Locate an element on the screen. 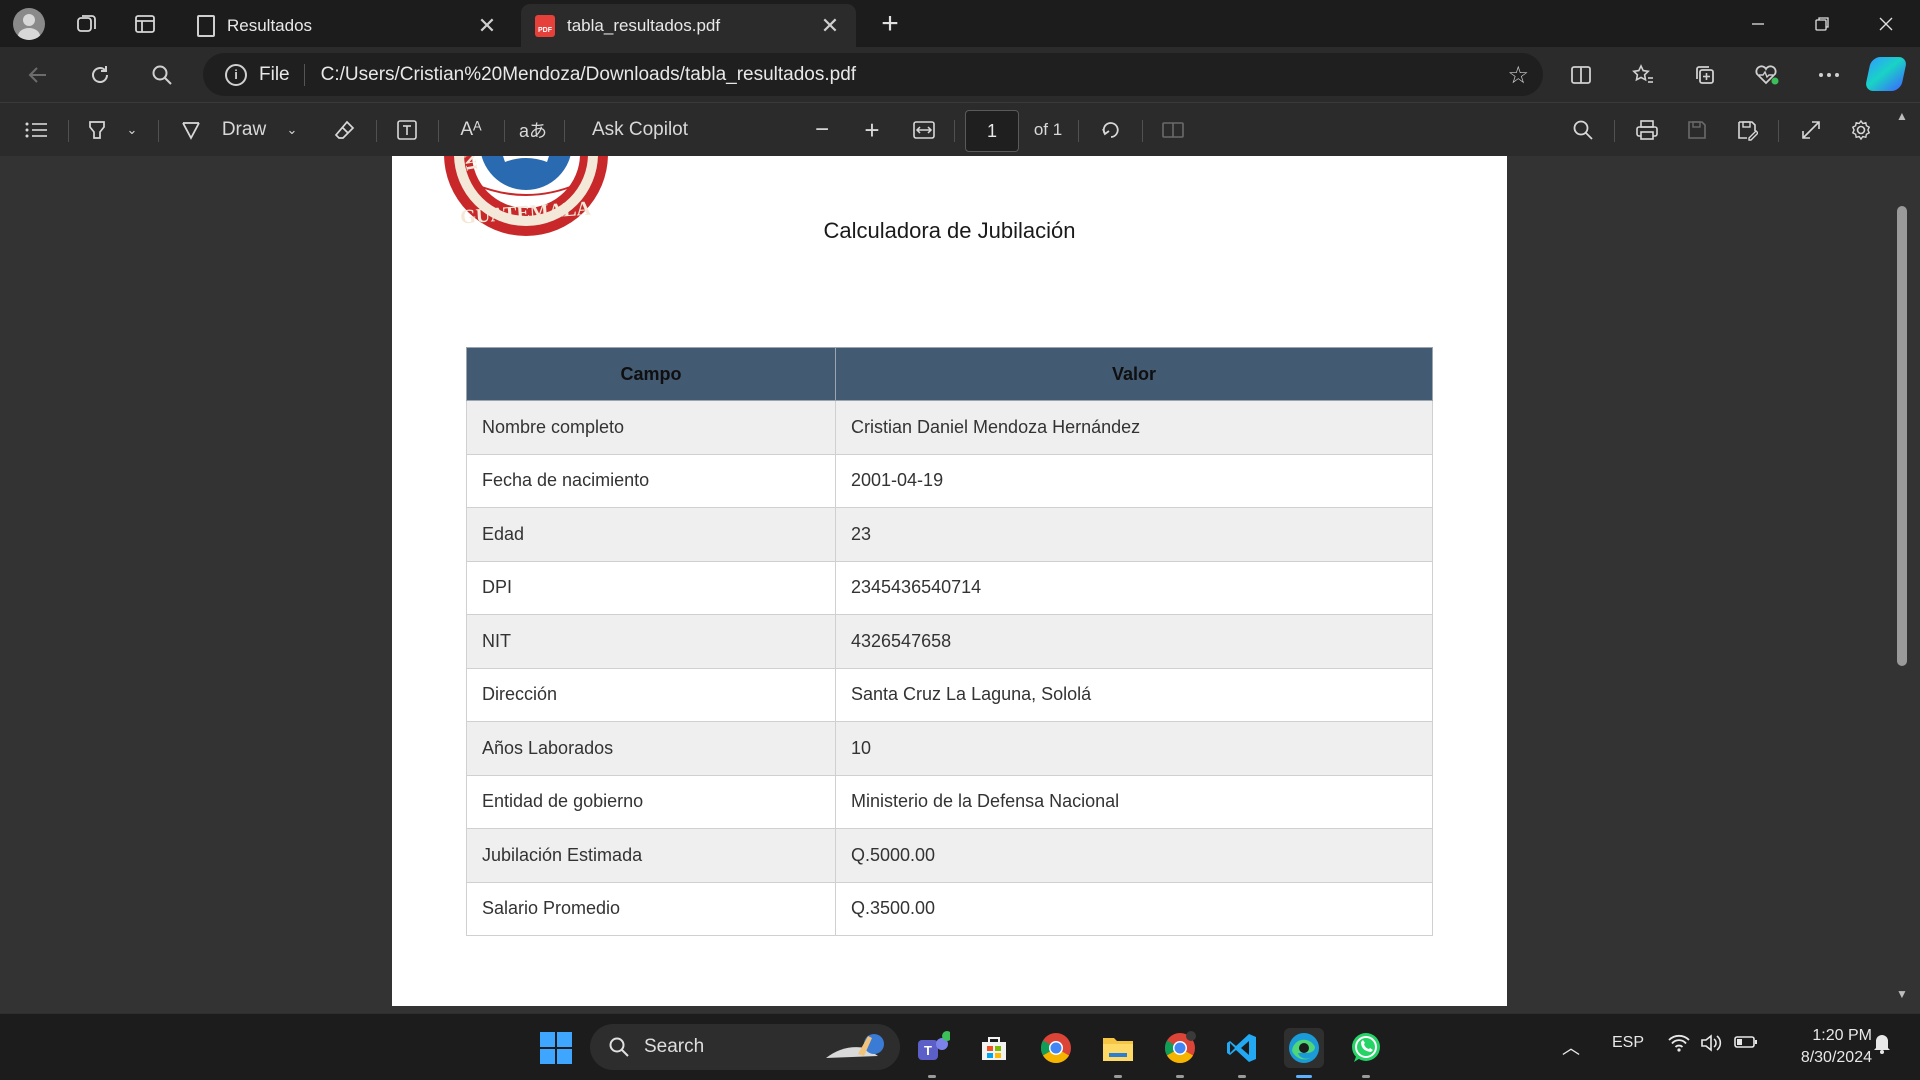 Image resolution: width=1920 pixels, height=1080 pixels. start-button is located at coordinates (556, 1048).